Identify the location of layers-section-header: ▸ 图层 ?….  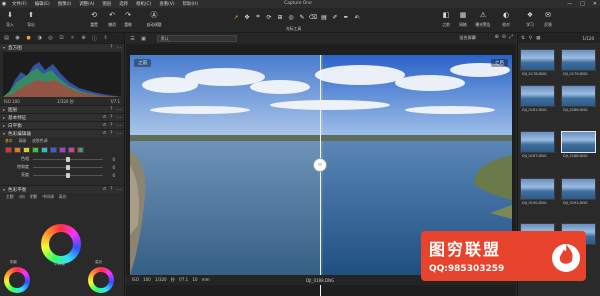
(62, 109).